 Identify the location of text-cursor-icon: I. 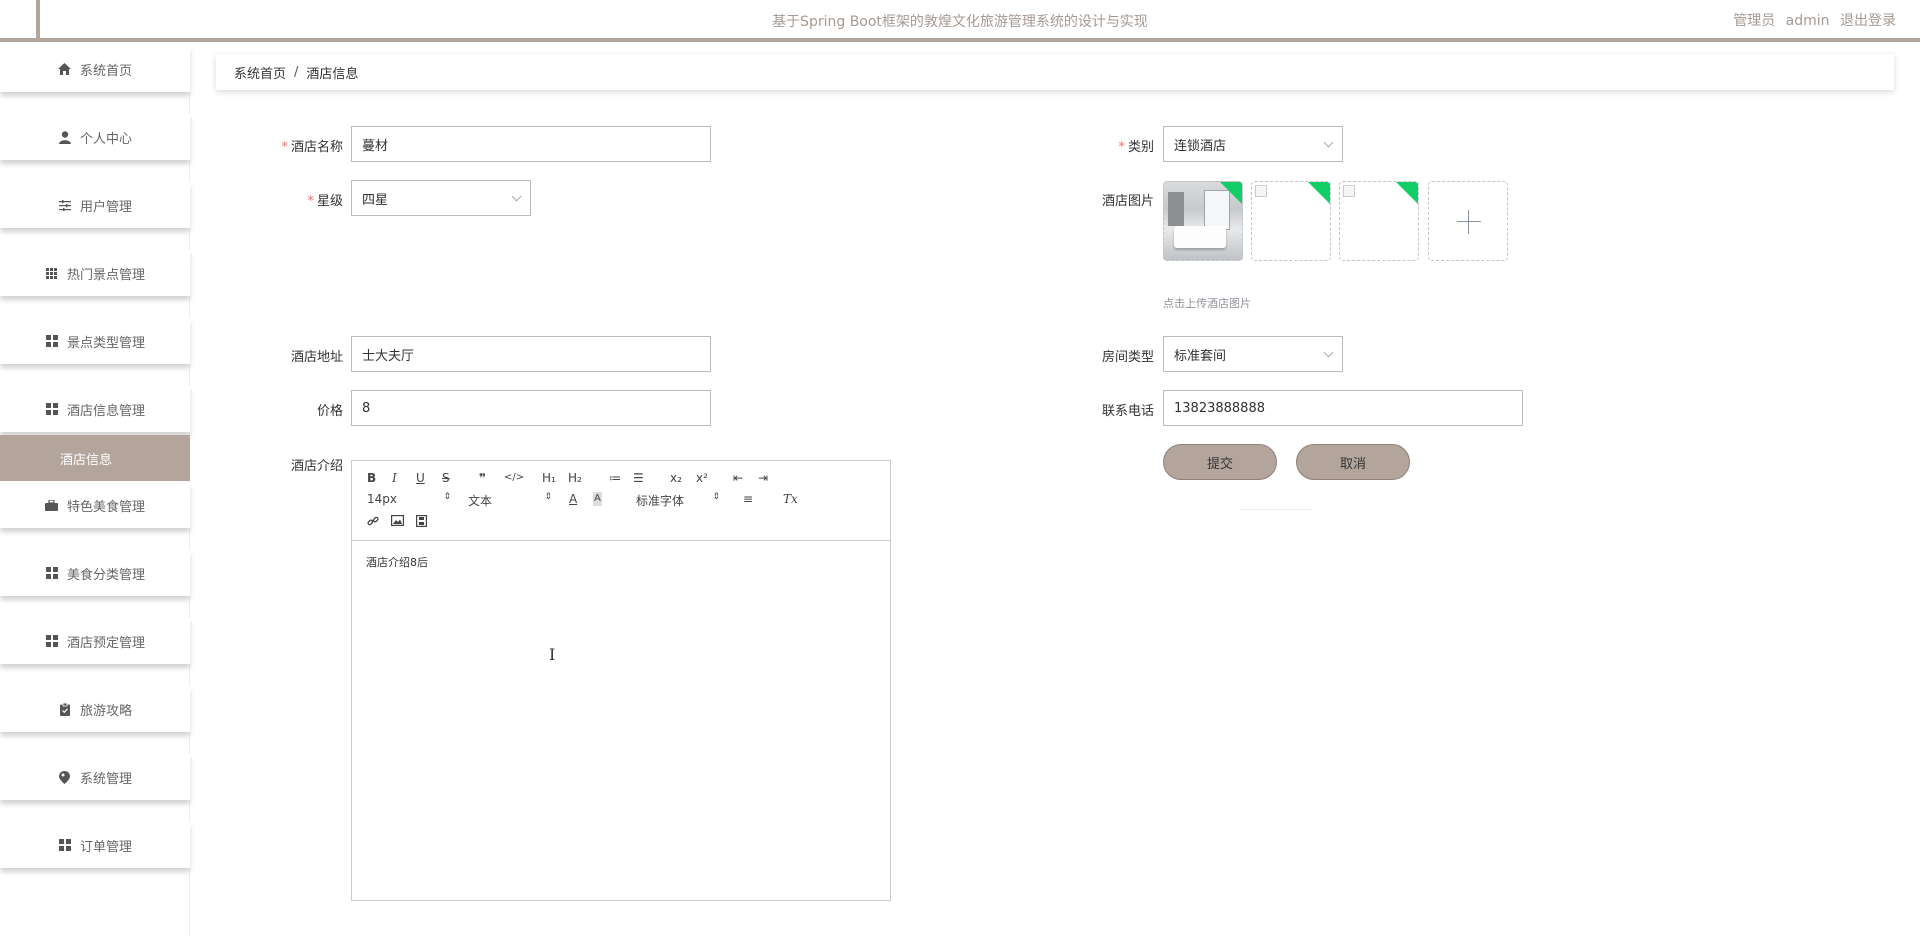
(552, 654).